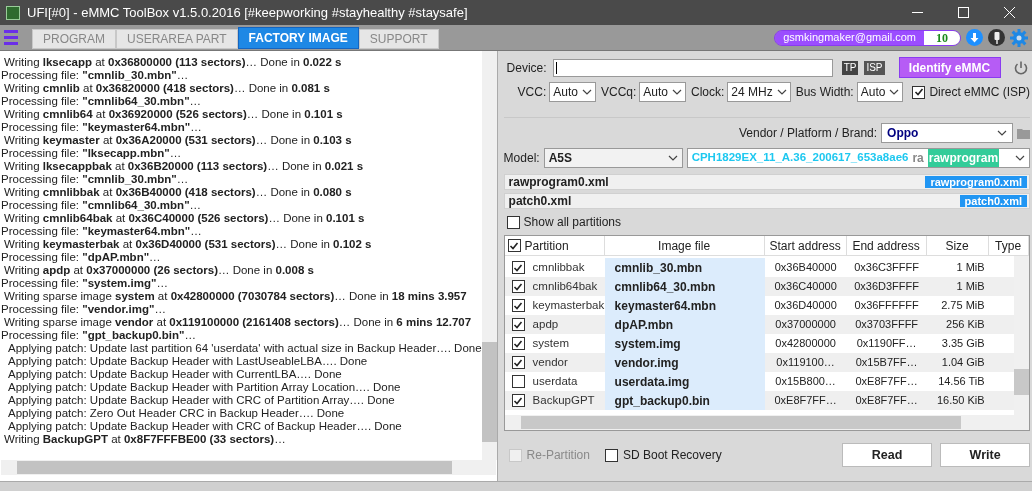  I want to click on firmware-dropdown: CPH1829EX_11_A.36_200617_653a8ae6 ra rawprogram, so click(858, 158).